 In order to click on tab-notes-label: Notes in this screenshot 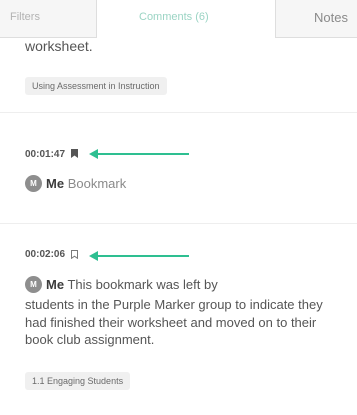, I will do `click(331, 17)`.